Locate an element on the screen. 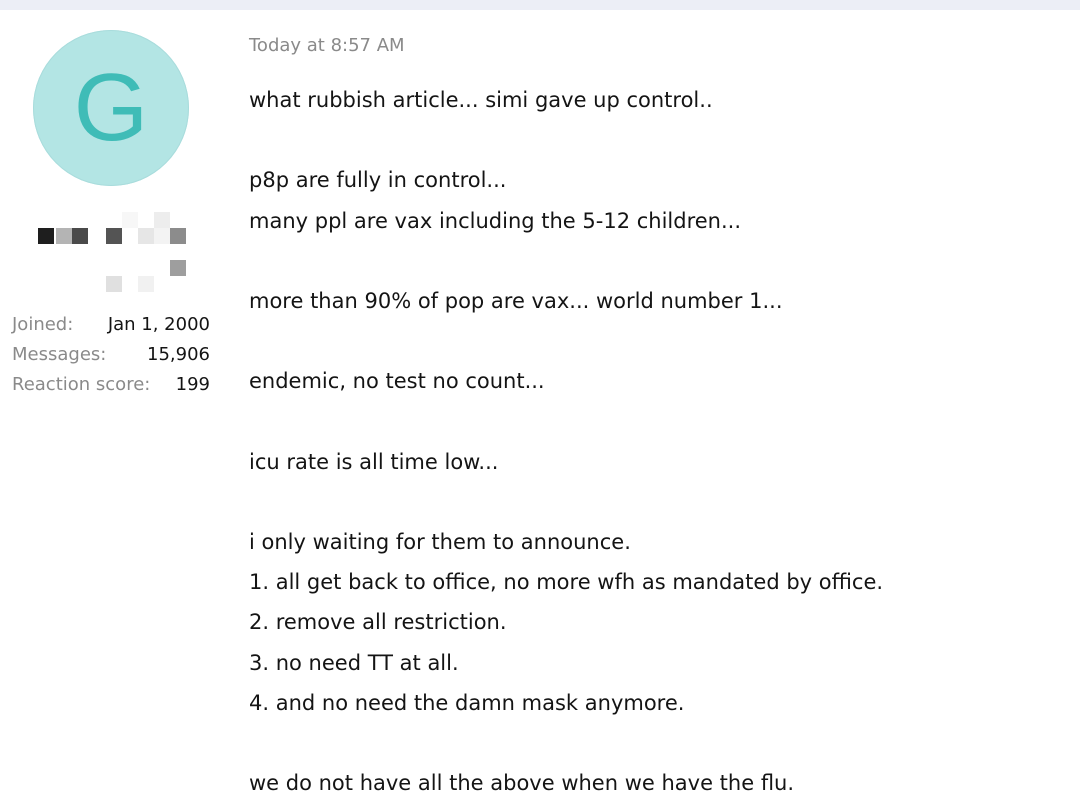 This screenshot has height=808, width=1080. stat-value: 15,906 is located at coordinates (178, 354).